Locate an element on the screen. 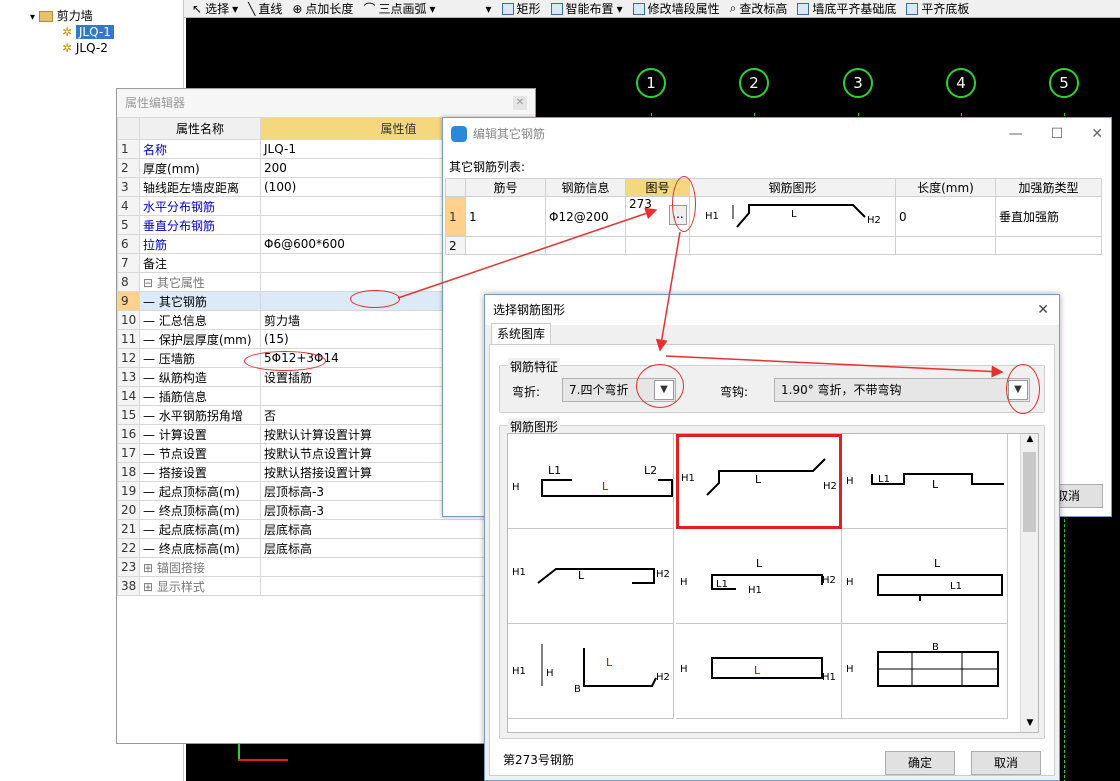 The width and height of the screenshot is (1120, 781). property-row: 23 ⊞ 锚固搭接 is located at coordinates (327, 567).